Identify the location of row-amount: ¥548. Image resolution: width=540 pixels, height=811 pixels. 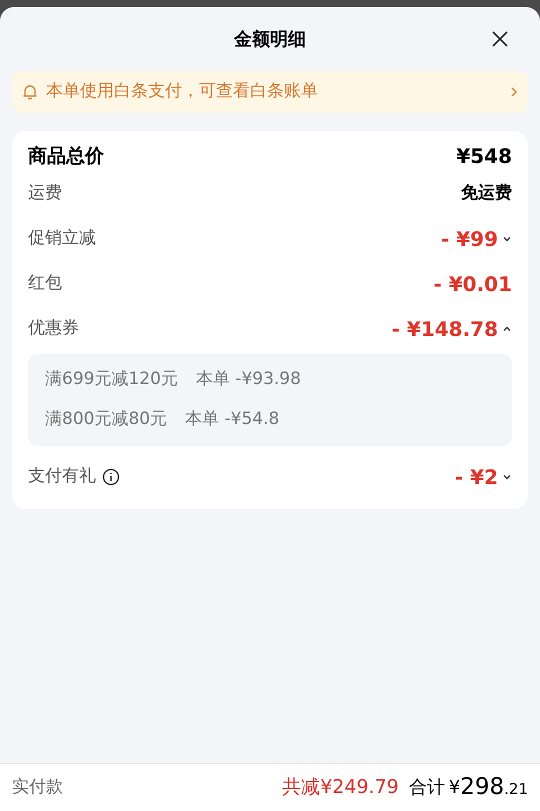
(484, 156).